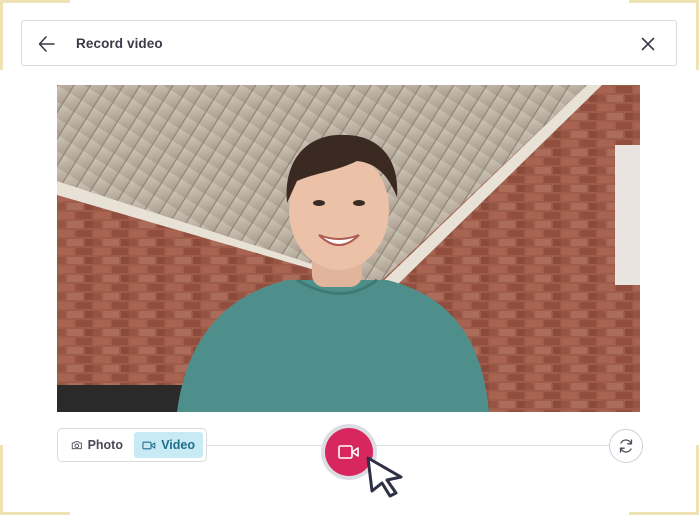 The image size is (699, 515). I want to click on video-mode-button: Video, so click(168, 445).